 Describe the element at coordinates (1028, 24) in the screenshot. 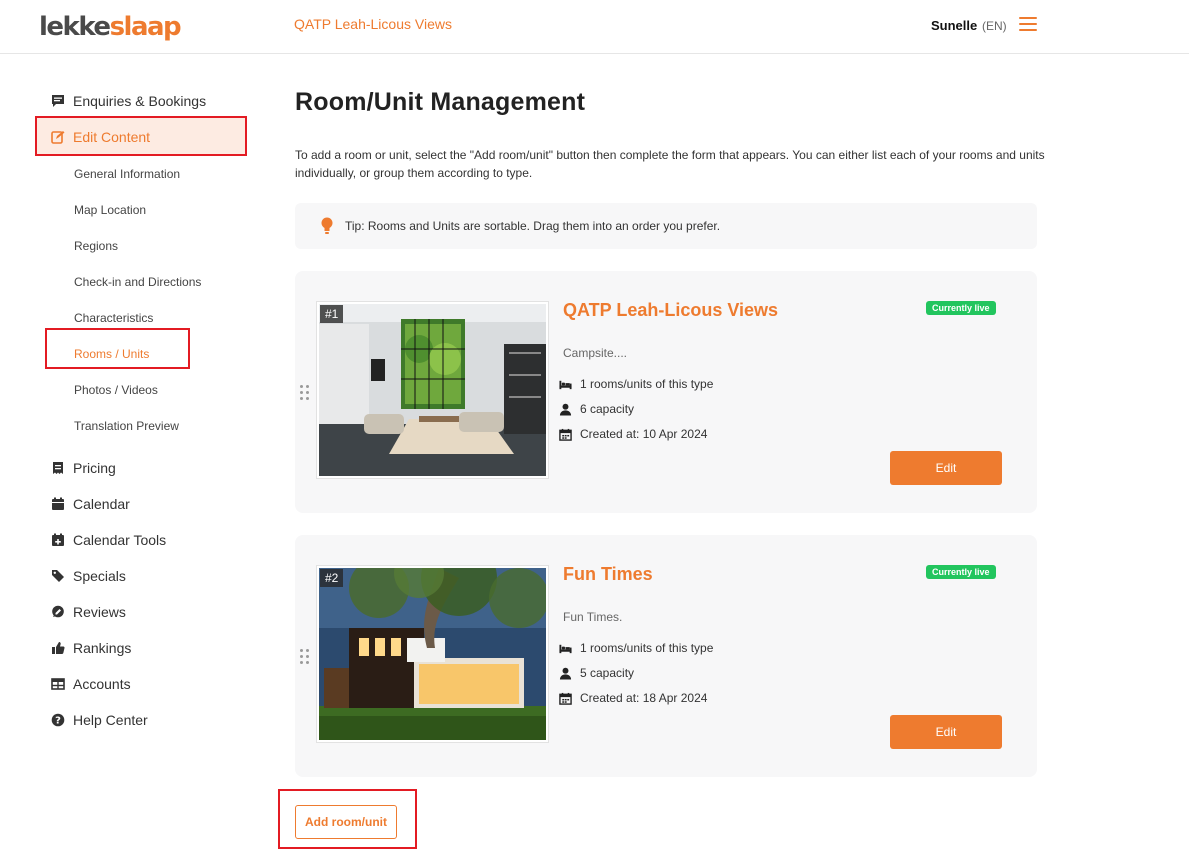

I see `hamburger-menu-icon` at that location.